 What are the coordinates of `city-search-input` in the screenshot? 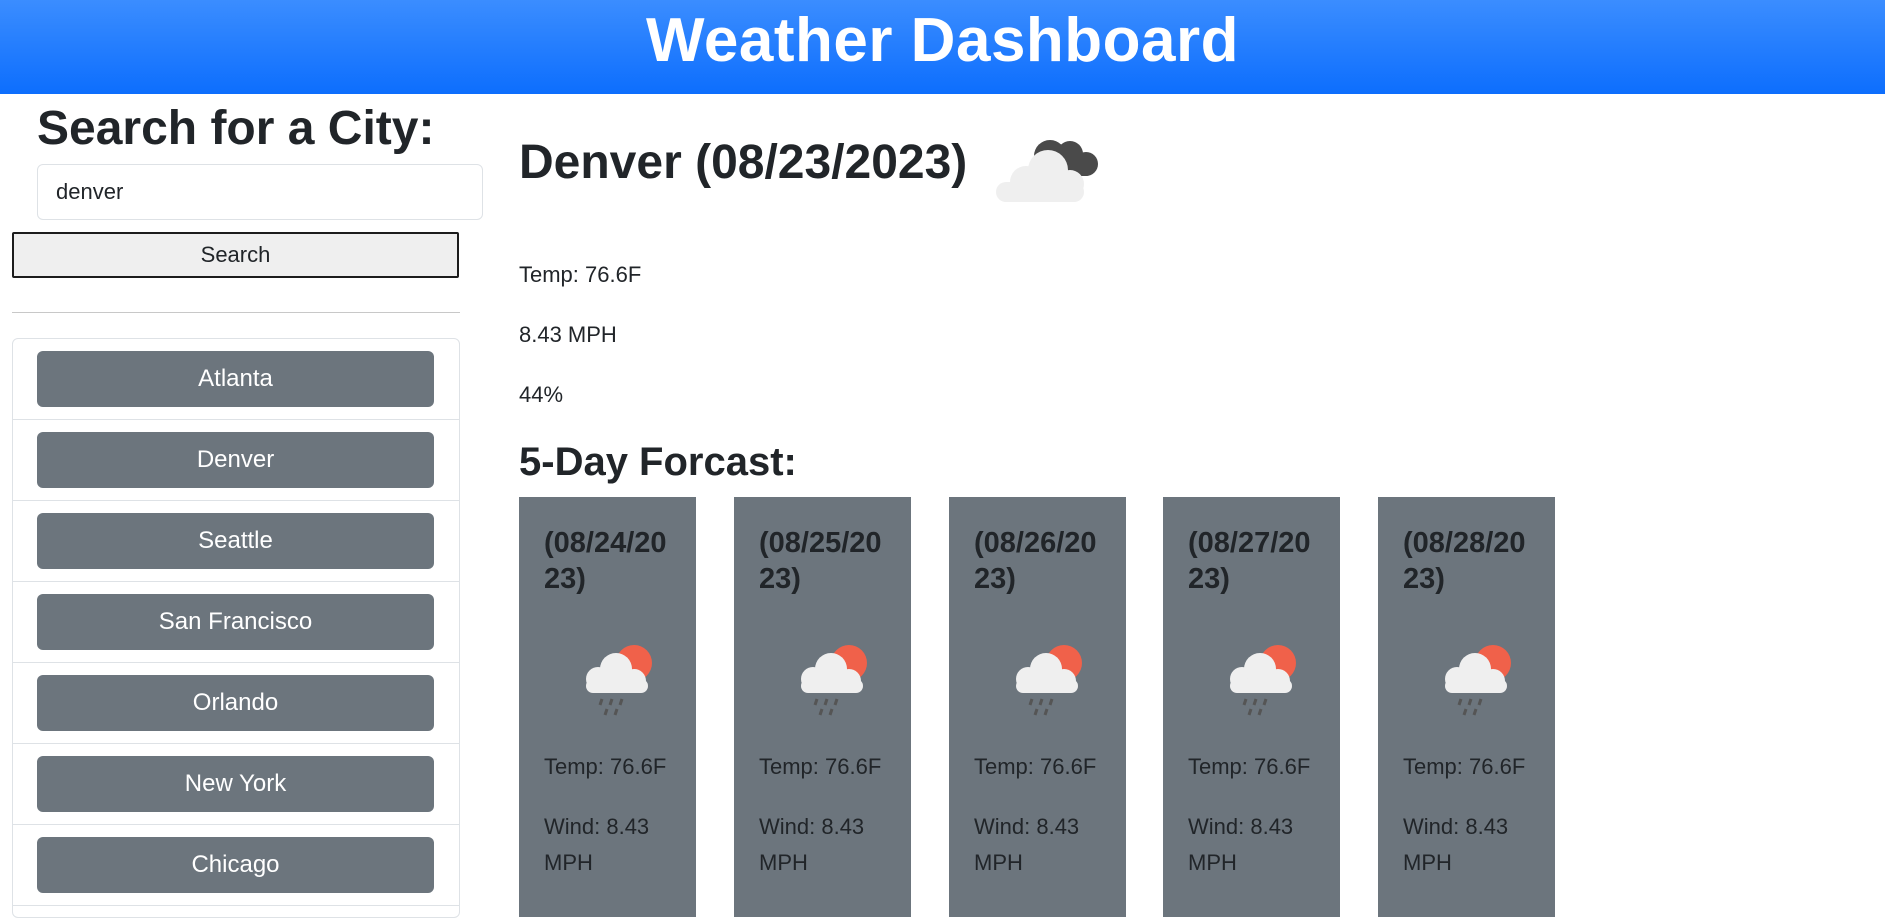 It's located at (260, 192).